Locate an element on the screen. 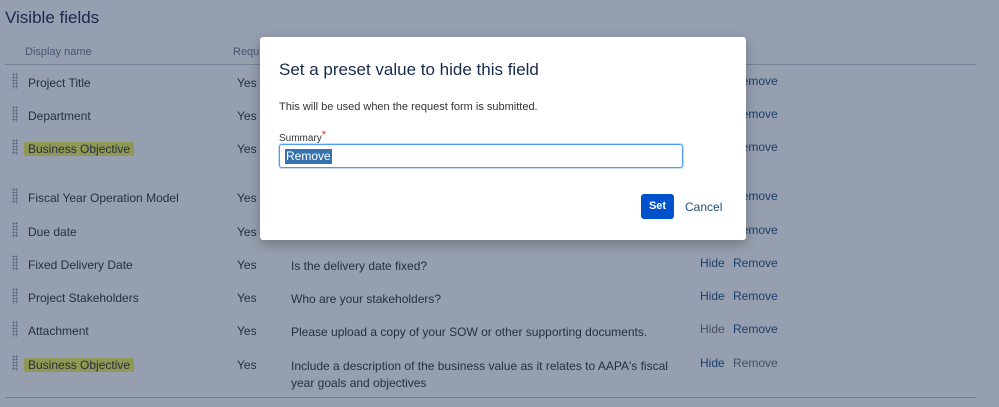 The width and height of the screenshot is (999, 407). set-button: Set is located at coordinates (657, 206).